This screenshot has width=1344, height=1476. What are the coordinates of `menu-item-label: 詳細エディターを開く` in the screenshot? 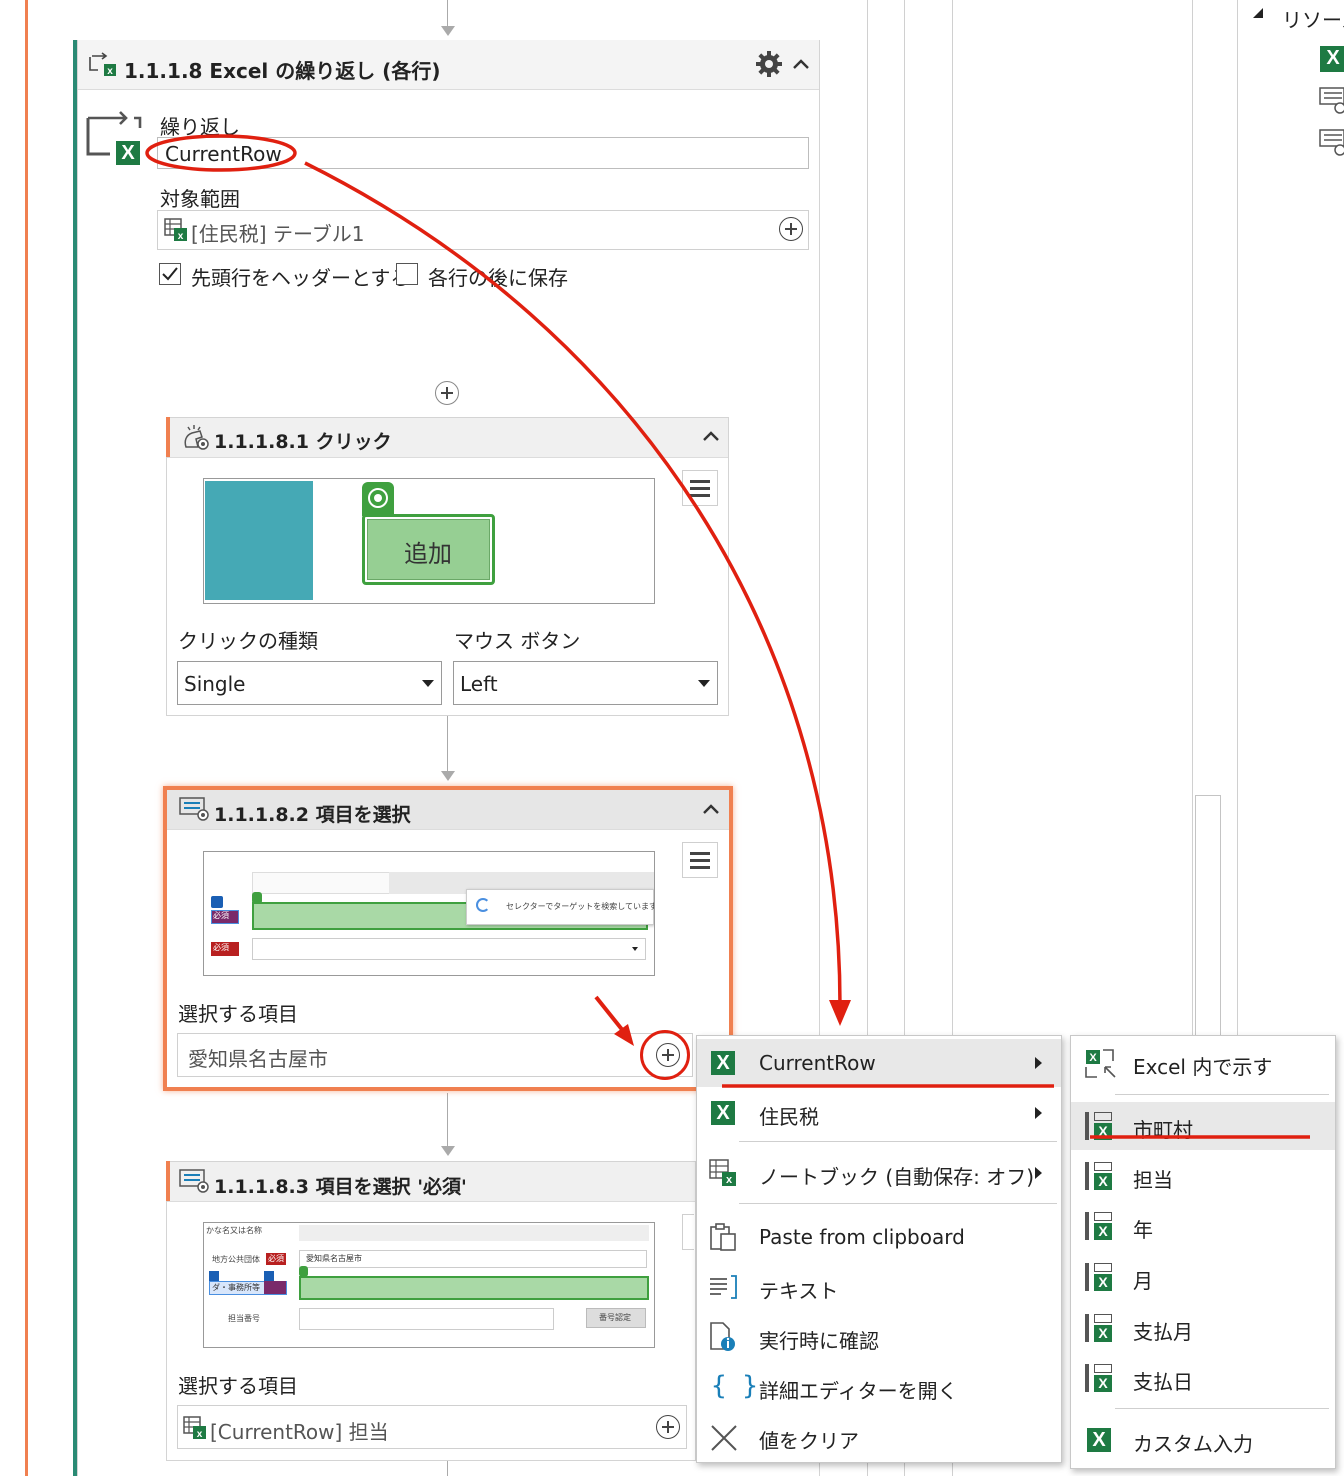 It's located at (858, 1391).